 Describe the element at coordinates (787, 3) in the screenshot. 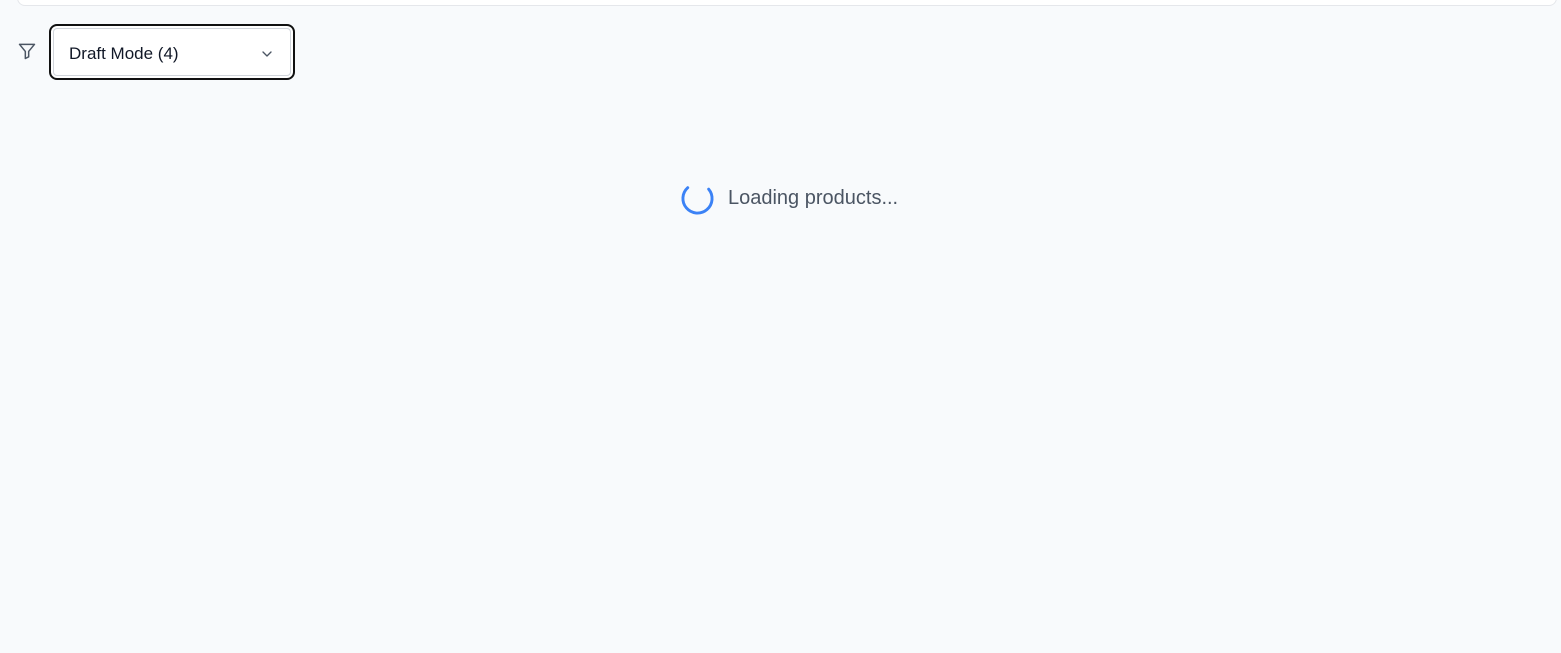

I see `top-panel` at that location.